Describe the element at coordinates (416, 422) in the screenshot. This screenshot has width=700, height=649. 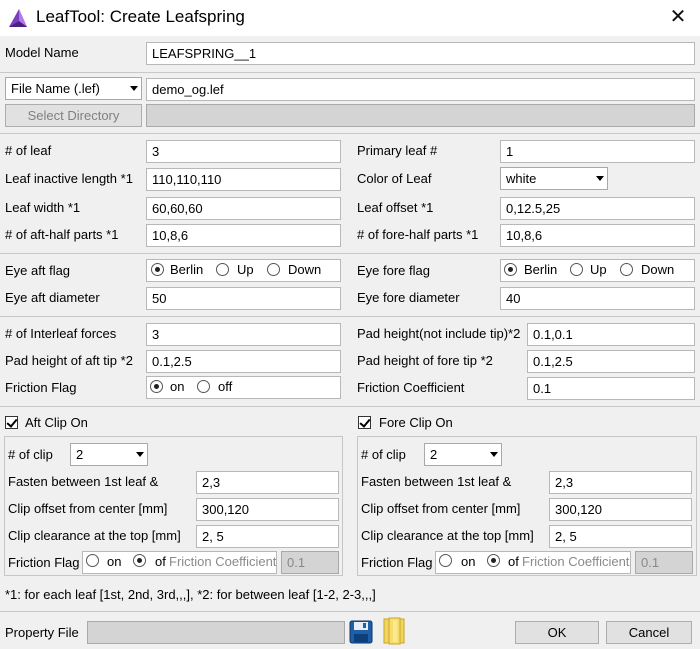
I see `fore-clip-label: Fore Clip On` at that location.